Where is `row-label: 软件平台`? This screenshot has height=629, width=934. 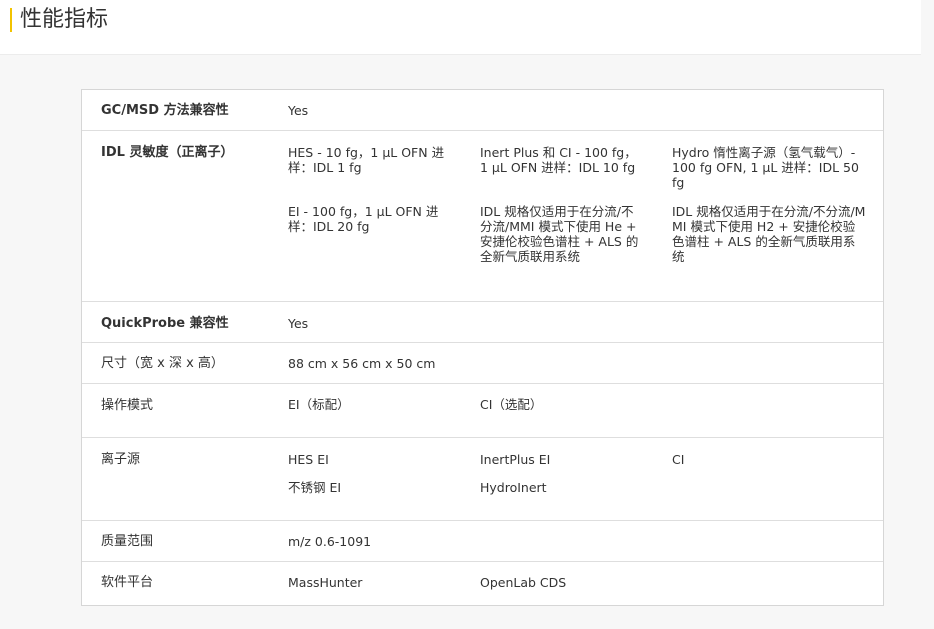
row-label: 软件平台 is located at coordinates (127, 582).